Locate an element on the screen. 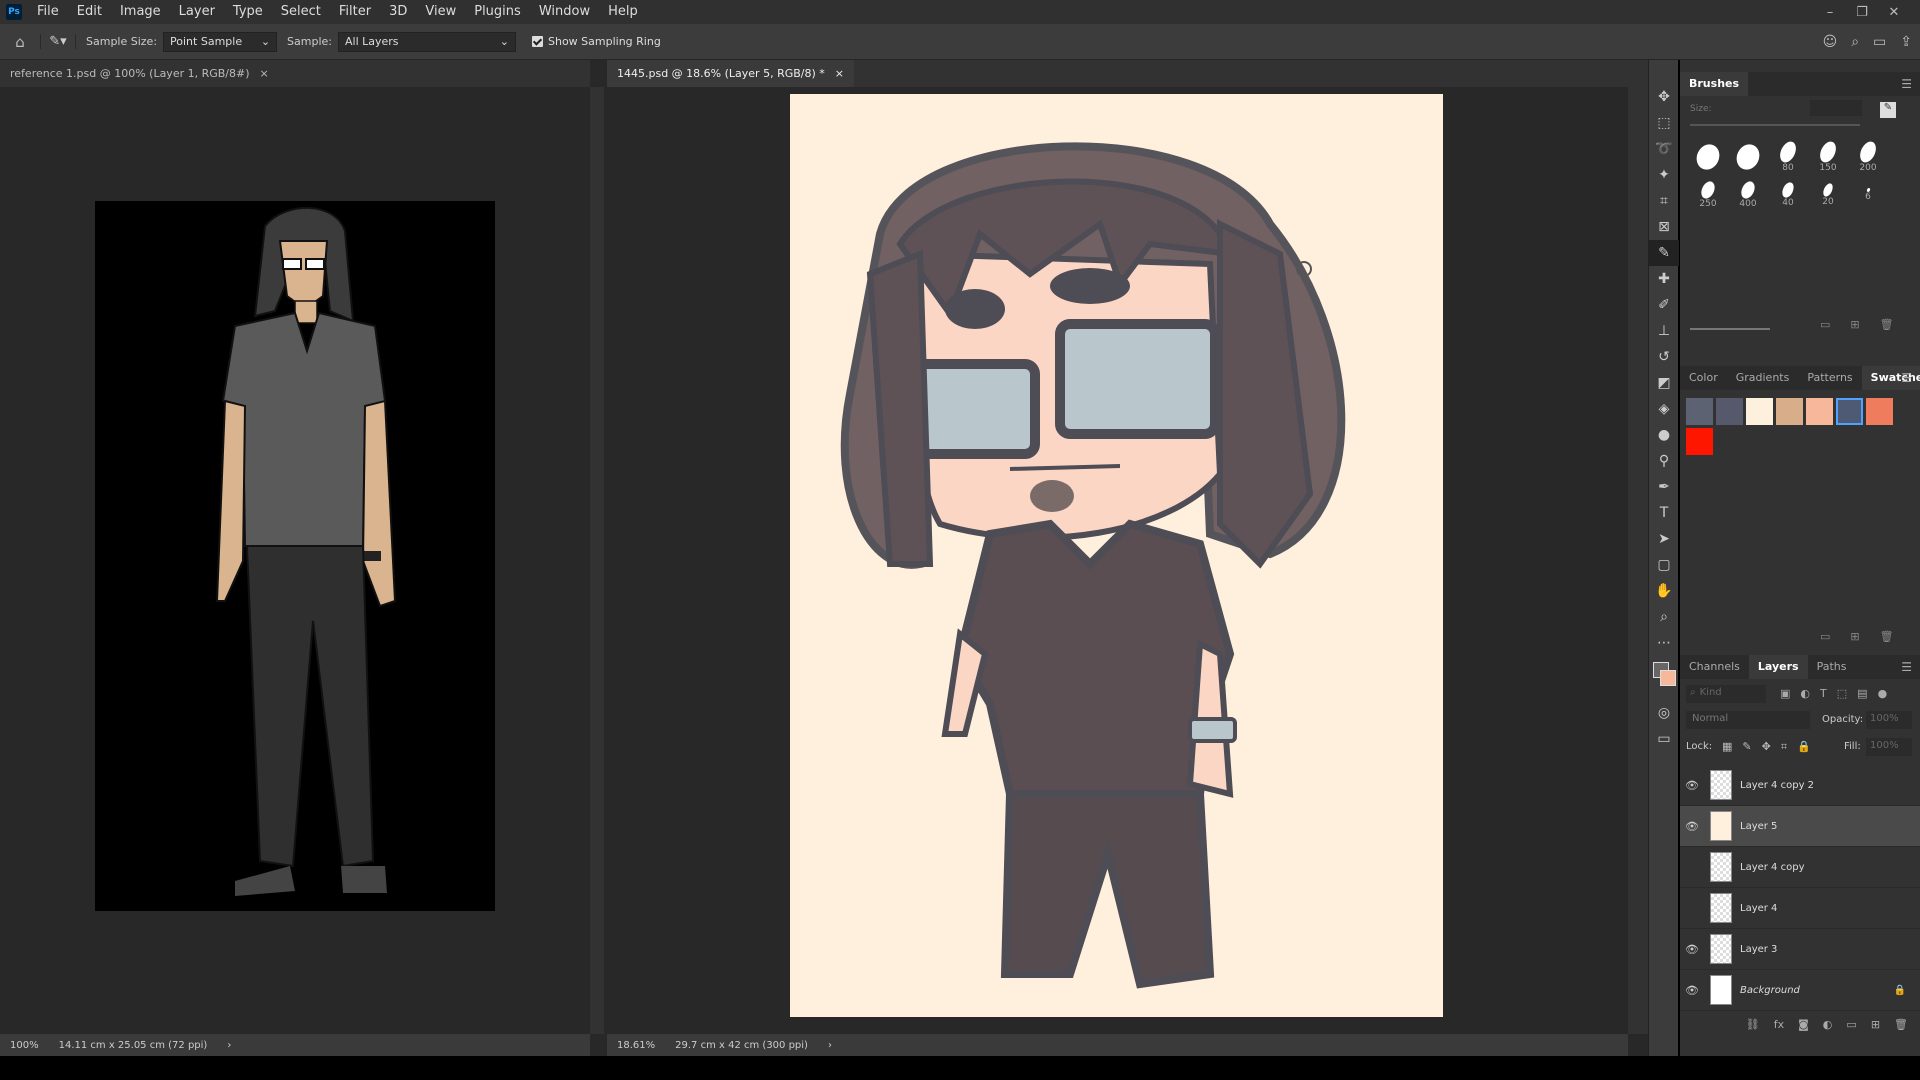 This screenshot has height=1080, width=1920. screen-mode-icon: ▭ is located at coordinates (1664, 739).